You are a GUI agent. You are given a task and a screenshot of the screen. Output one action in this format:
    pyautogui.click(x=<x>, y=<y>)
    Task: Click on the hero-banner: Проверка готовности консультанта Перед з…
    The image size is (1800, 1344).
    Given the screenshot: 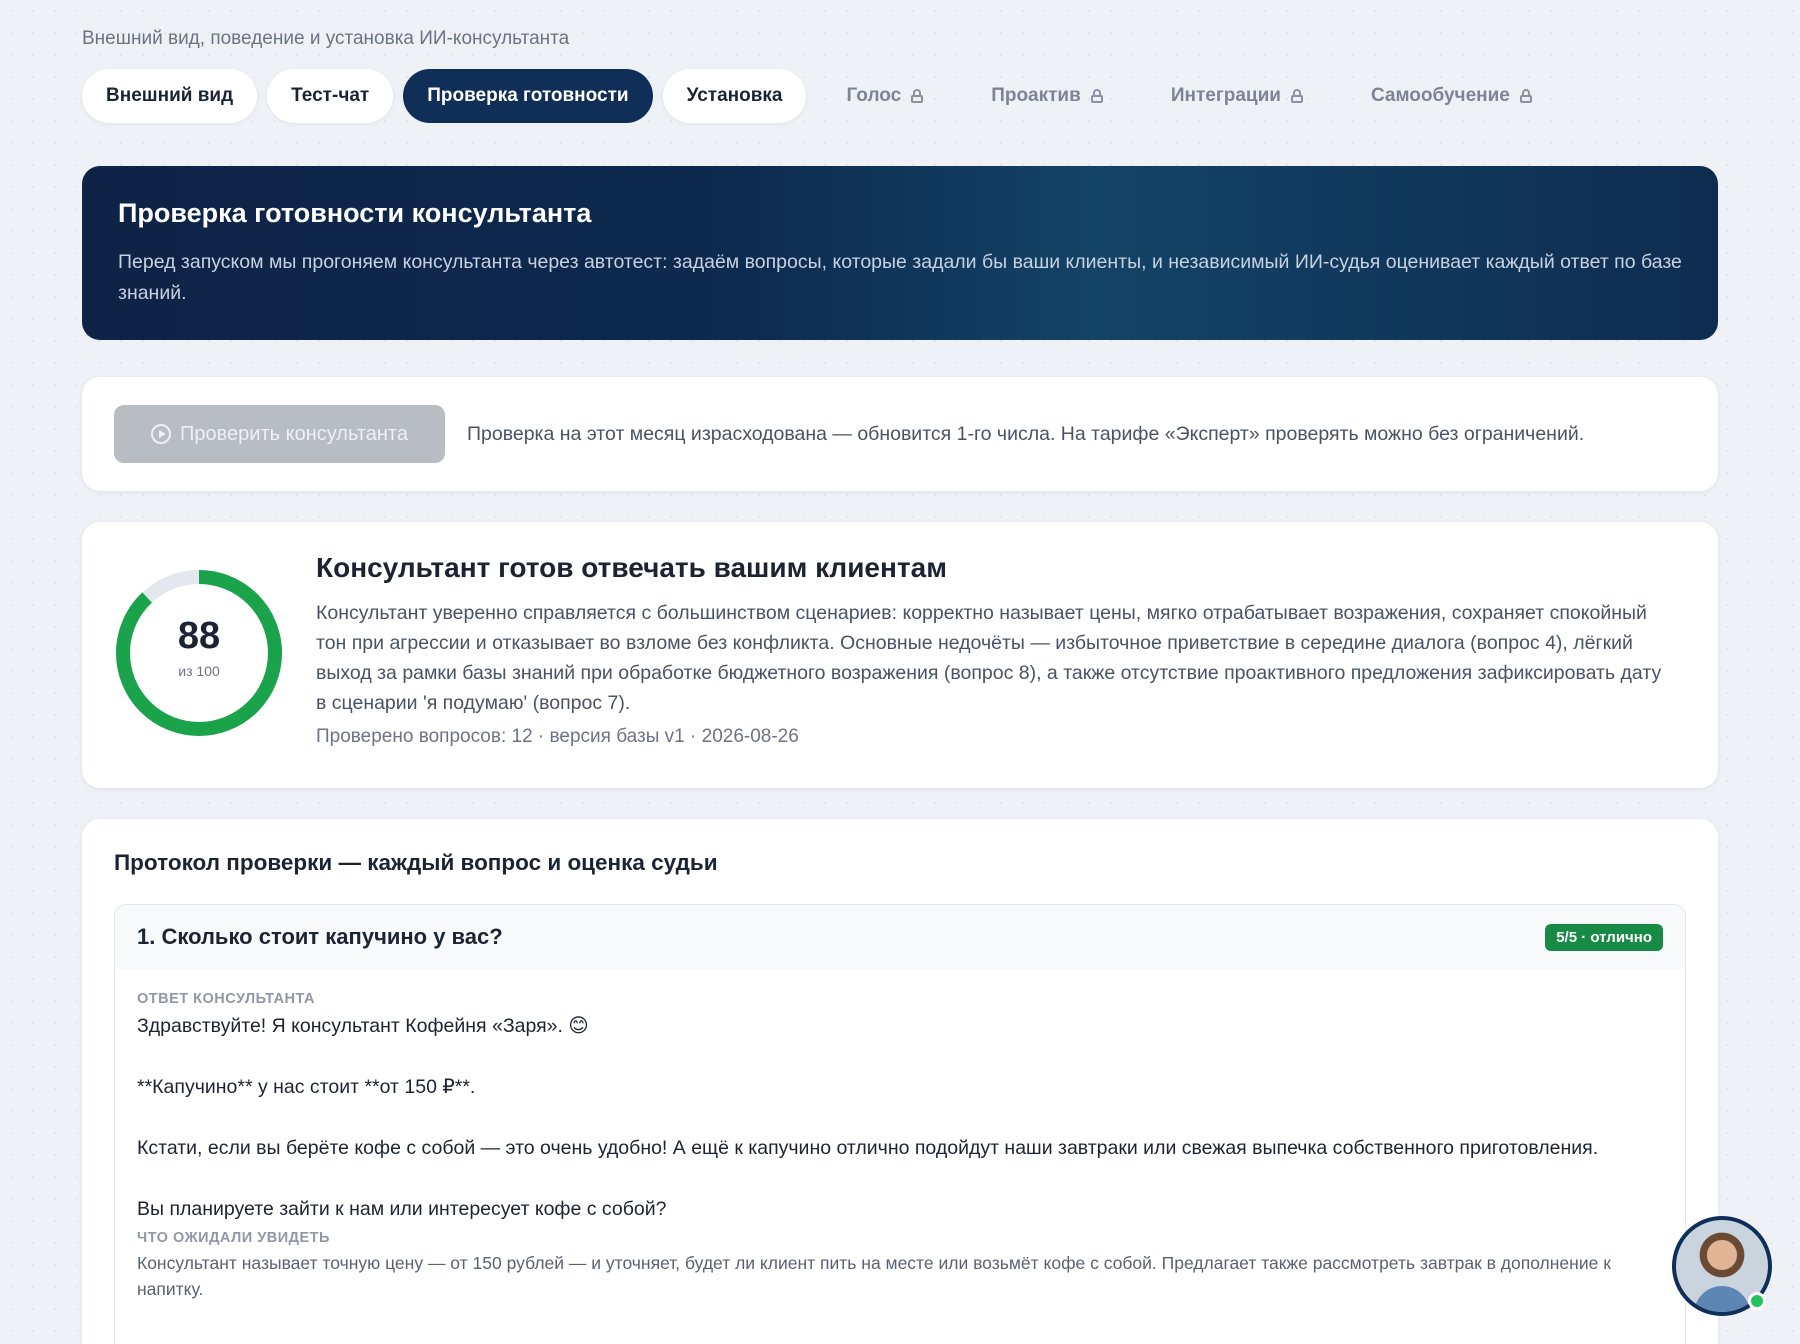 What is the action you would take?
    pyautogui.click(x=900, y=253)
    